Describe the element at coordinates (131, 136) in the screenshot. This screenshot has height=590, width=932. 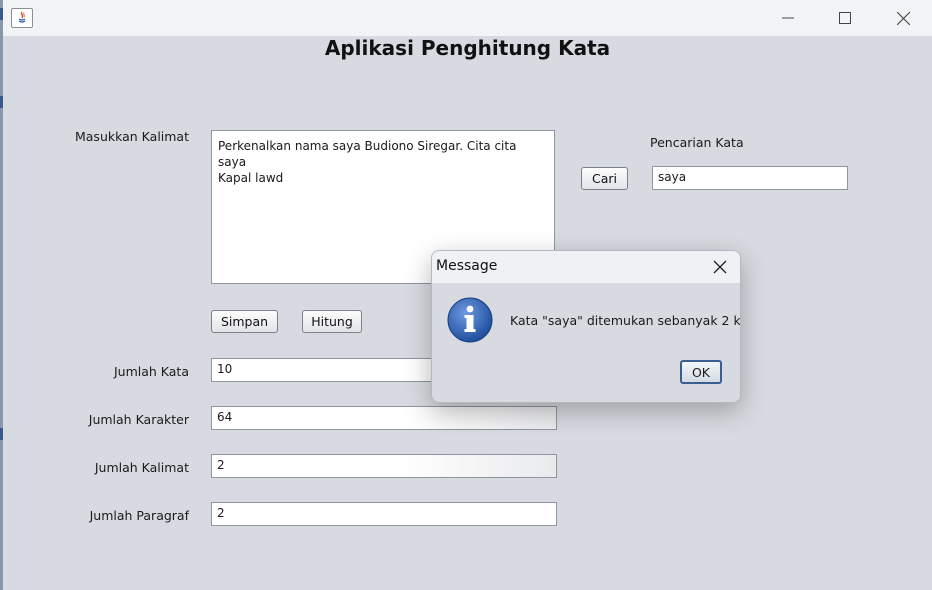
I see `input-label: Masukkan Kalimat` at that location.